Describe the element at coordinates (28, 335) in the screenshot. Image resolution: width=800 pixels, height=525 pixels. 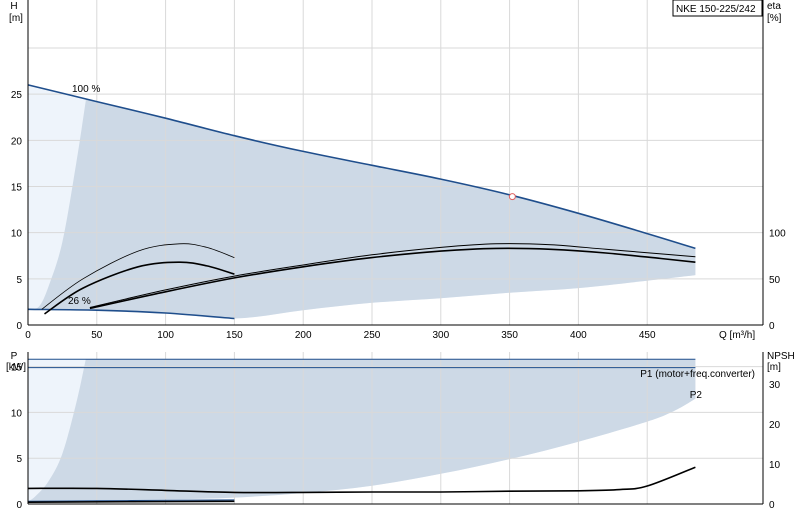
I see `x-tick-1-0: 0` at that location.